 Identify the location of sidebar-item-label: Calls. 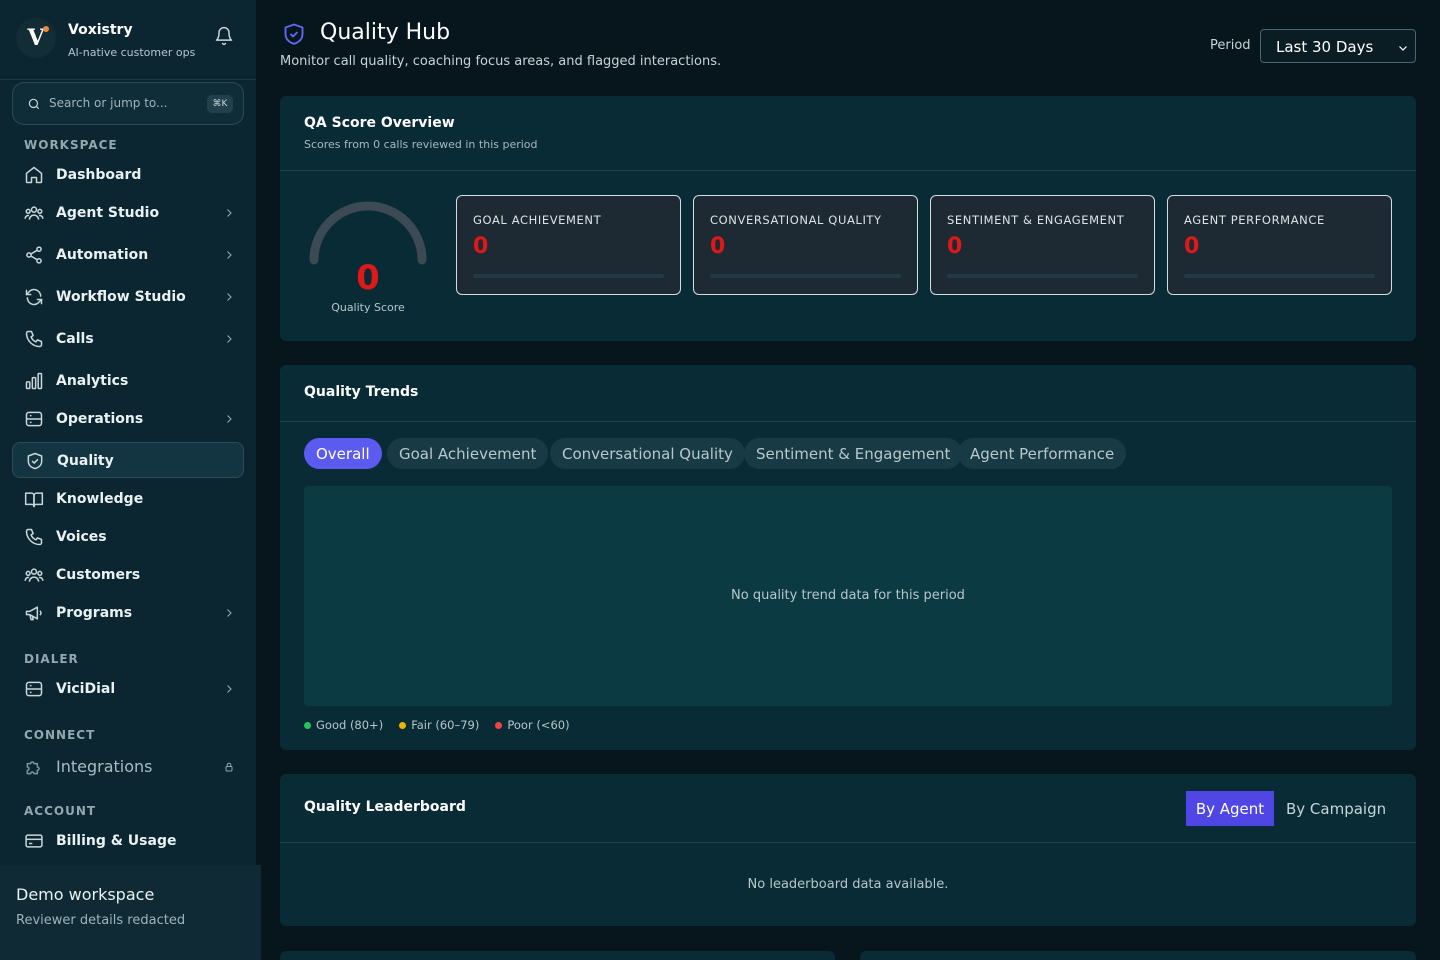
(75, 339).